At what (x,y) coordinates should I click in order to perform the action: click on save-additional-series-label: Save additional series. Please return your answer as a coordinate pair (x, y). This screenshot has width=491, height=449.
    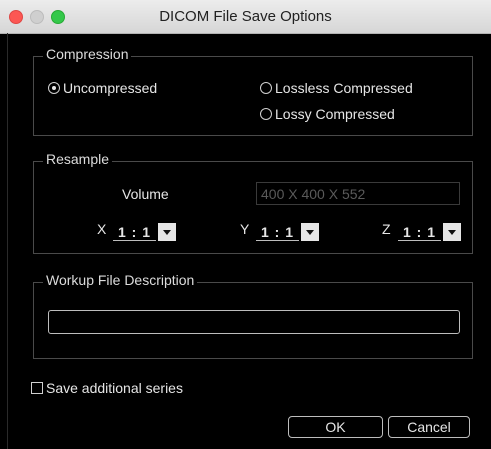
    Looking at the image, I should click on (114, 388).